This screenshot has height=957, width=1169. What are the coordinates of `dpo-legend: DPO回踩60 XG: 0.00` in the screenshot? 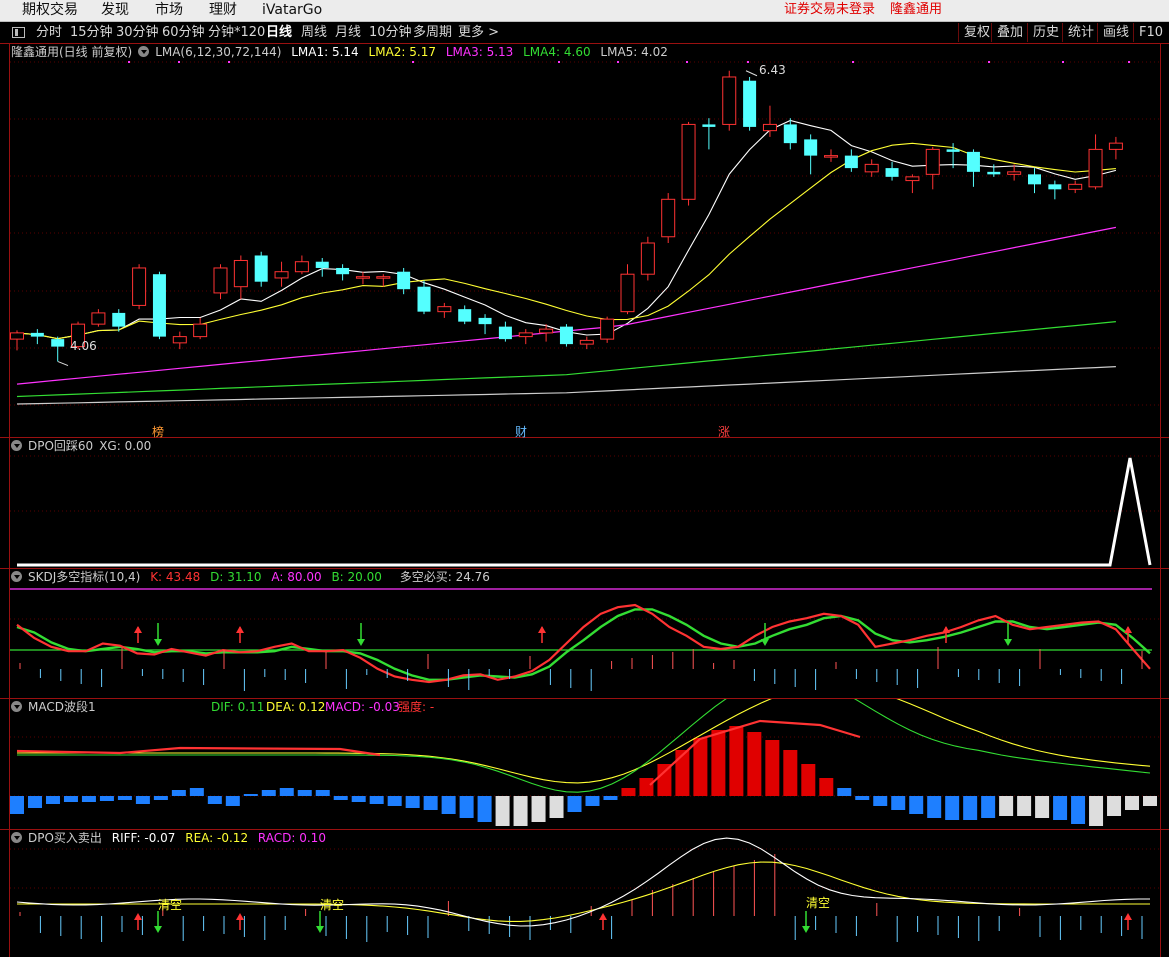 It's located at (84, 446).